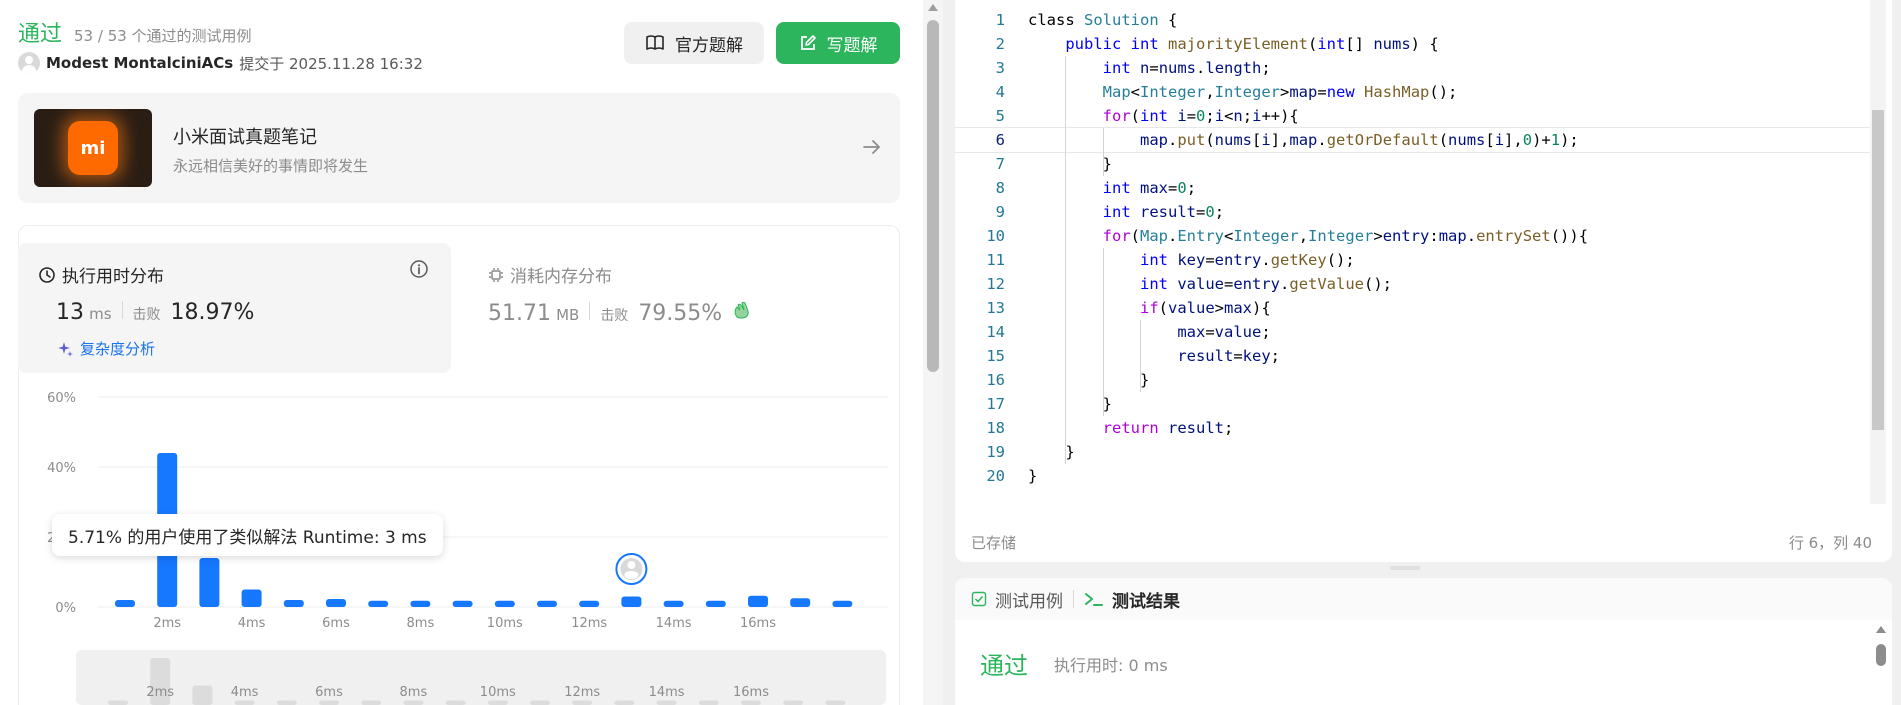 Image resolution: width=1901 pixels, height=705 pixels. I want to click on tab-testcase: 测试用例, so click(1017, 599).